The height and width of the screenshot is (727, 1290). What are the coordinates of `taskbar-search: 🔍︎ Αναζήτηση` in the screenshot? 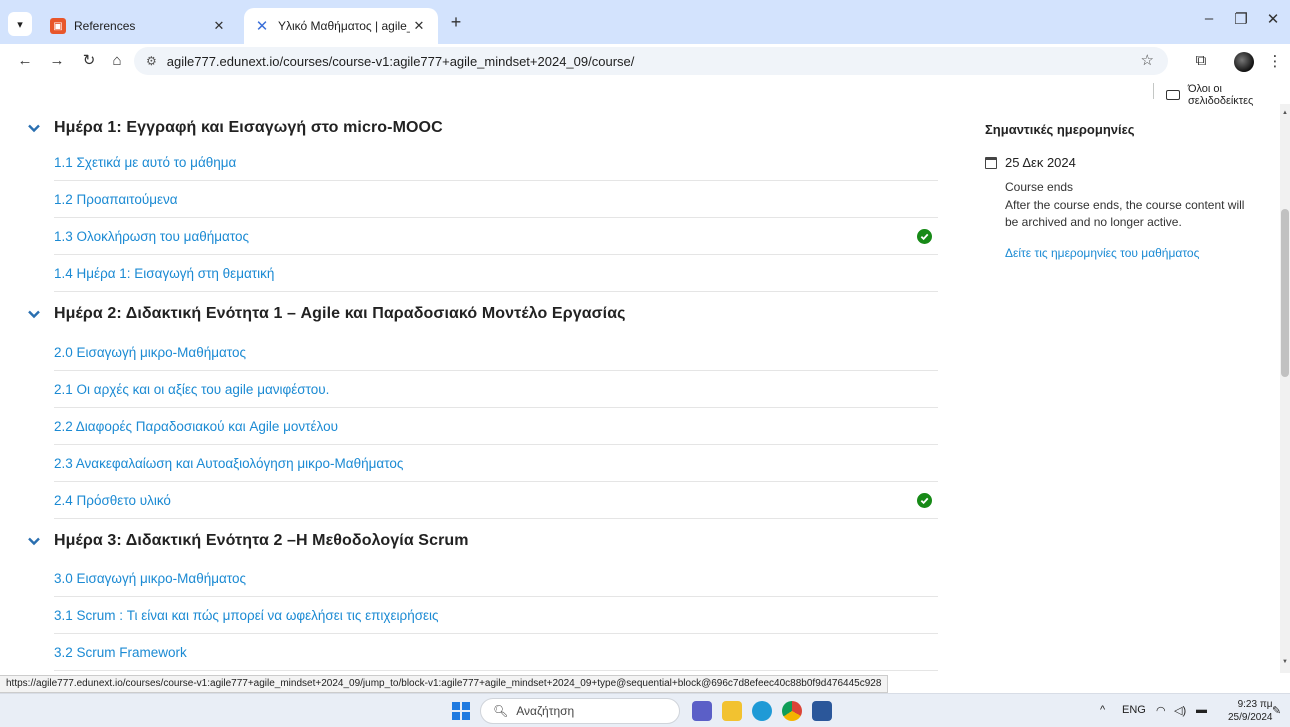 It's located at (580, 711).